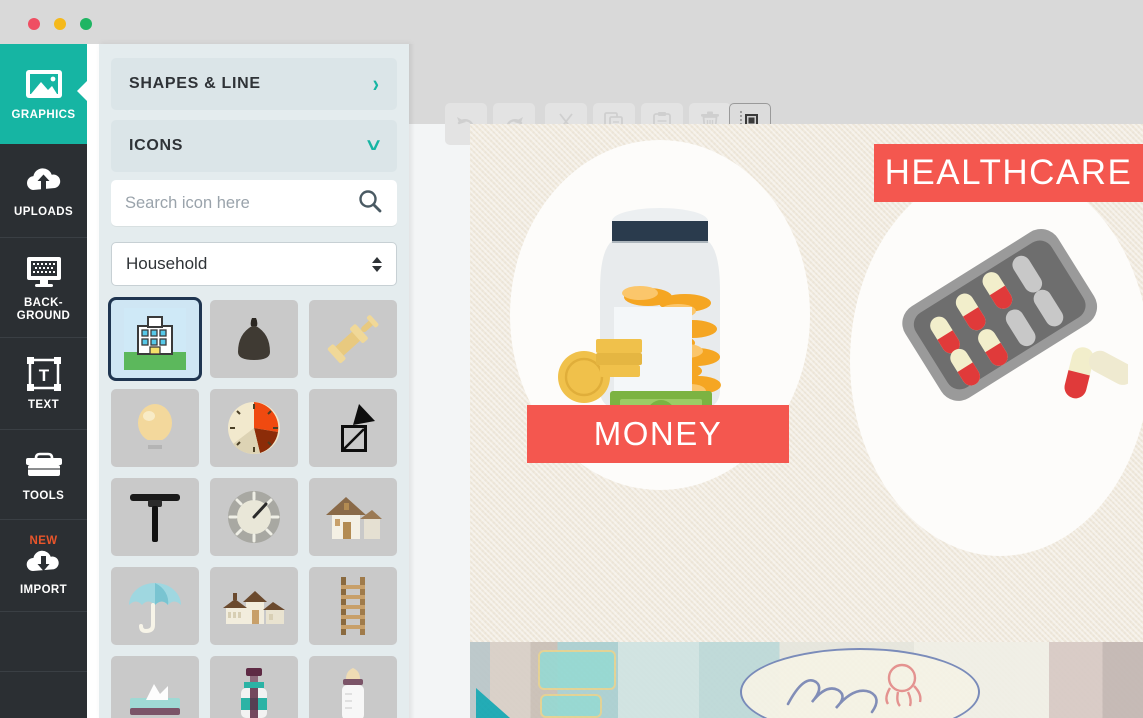 The width and height of the screenshot is (1143, 718). Describe the element at coordinates (156, 145) in the screenshot. I see `accordion-label: ICONS` at that location.